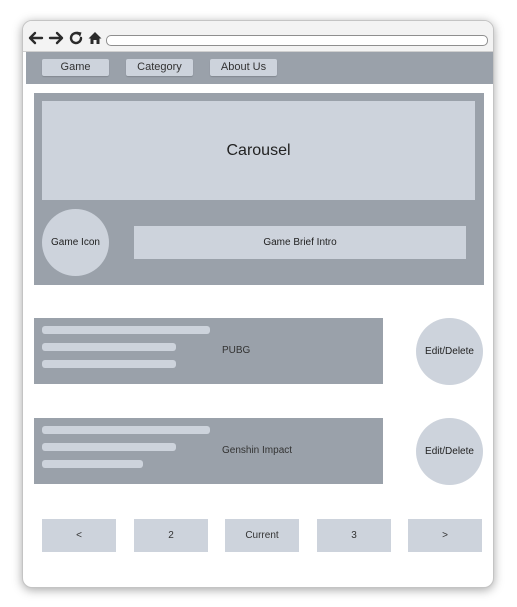  What do you see at coordinates (208, 351) in the screenshot?
I see `game-card-pubg: PUBG` at bounding box center [208, 351].